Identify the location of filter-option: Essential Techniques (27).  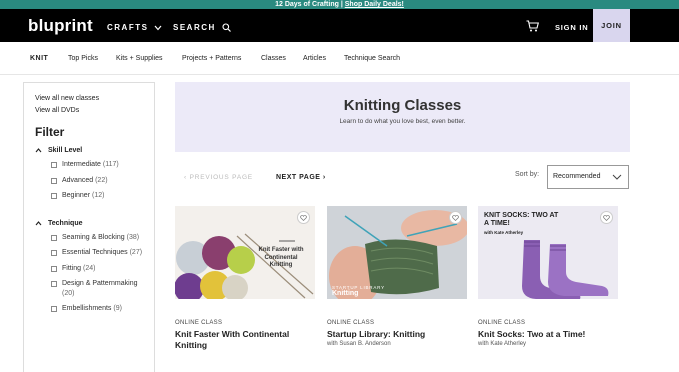
(97, 253).